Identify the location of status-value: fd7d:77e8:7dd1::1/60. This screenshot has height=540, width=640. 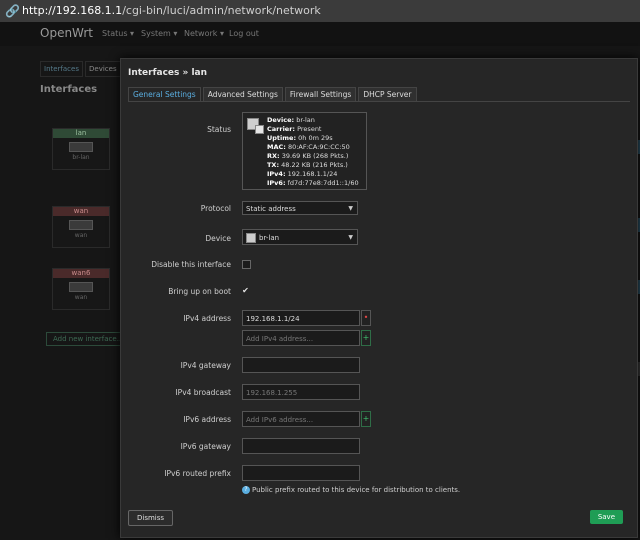
(323, 183).